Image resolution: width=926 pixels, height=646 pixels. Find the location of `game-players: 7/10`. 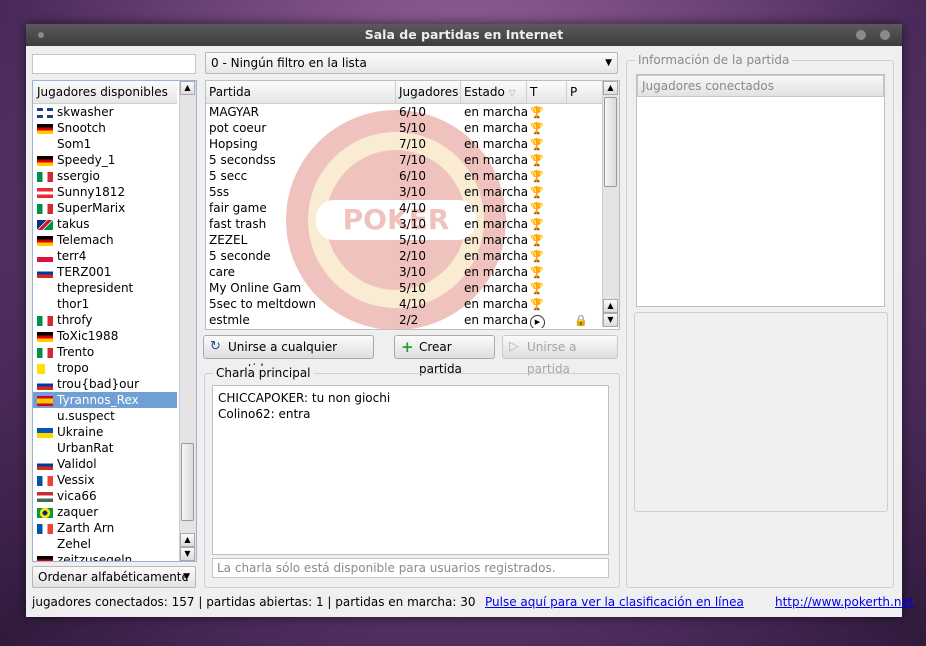

game-players: 7/10 is located at coordinates (412, 160).